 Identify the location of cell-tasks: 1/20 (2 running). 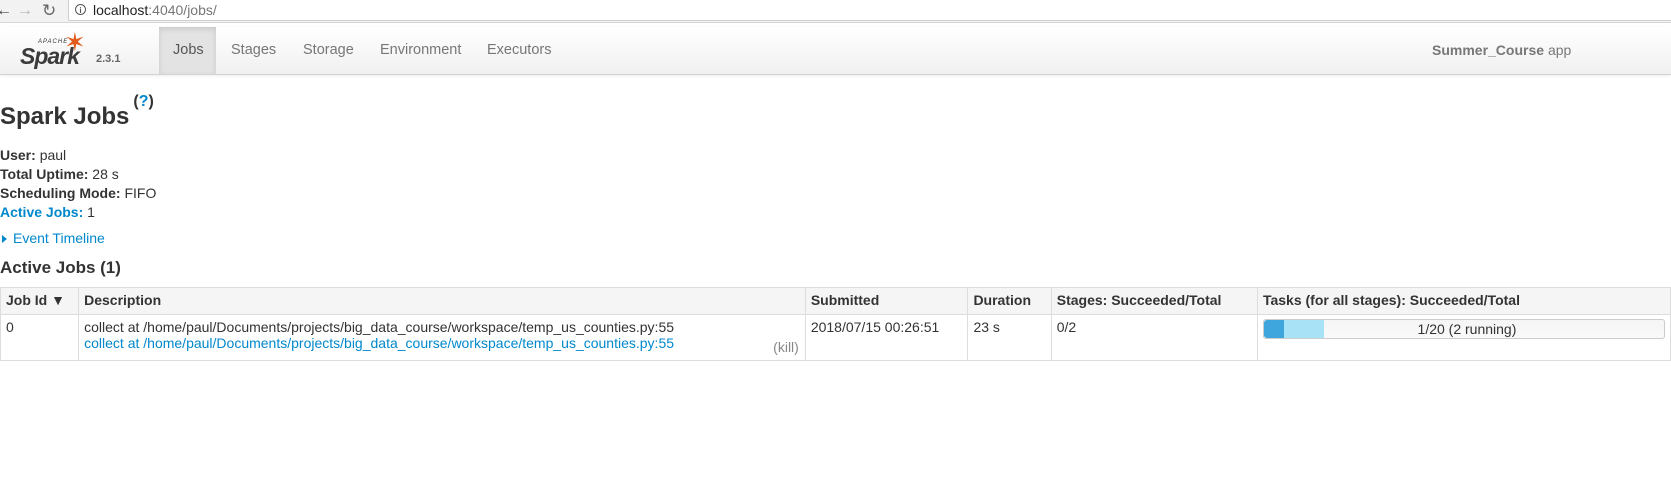
(1463, 337).